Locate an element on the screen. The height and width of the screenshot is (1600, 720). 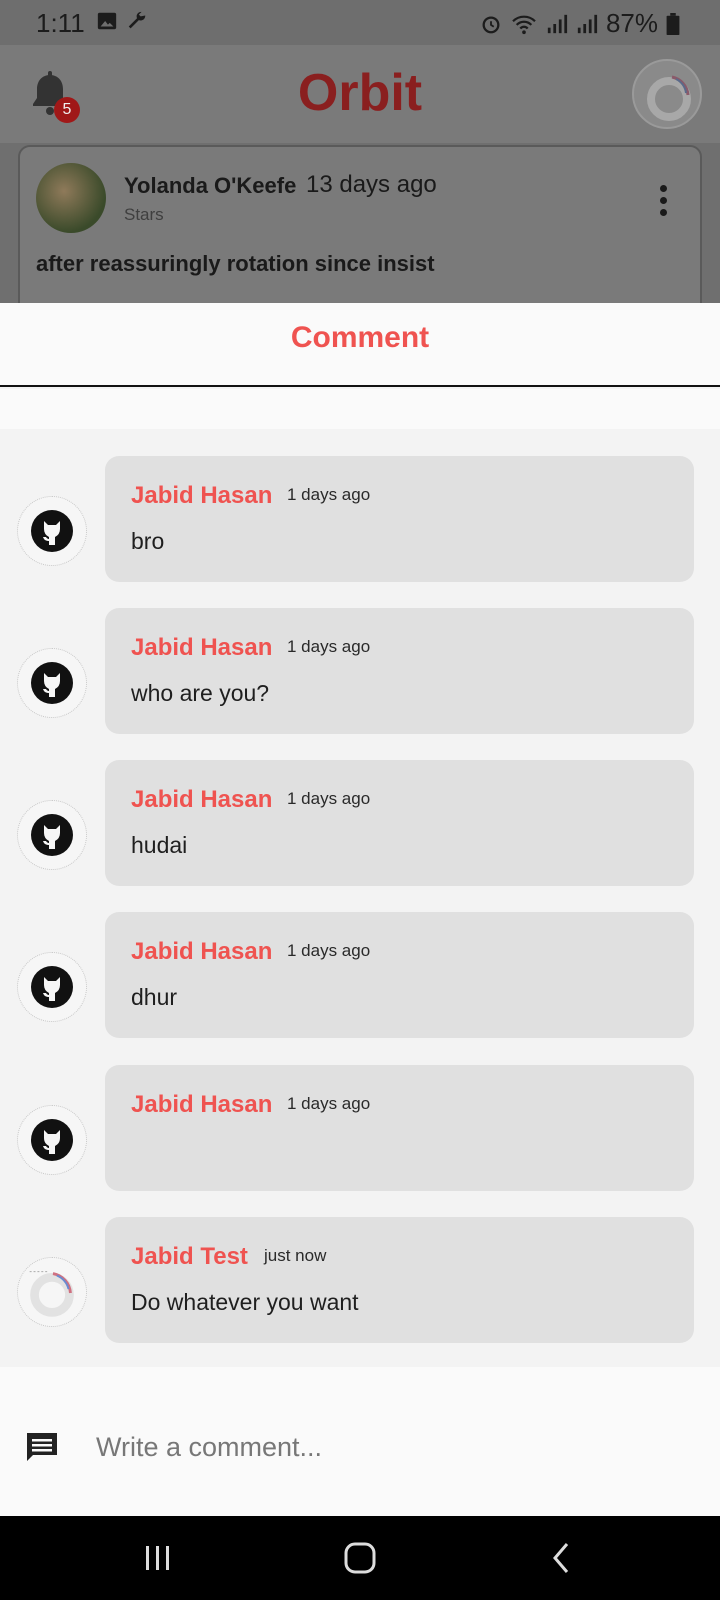
post-subtitle: Stars is located at coordinates (144, 214).